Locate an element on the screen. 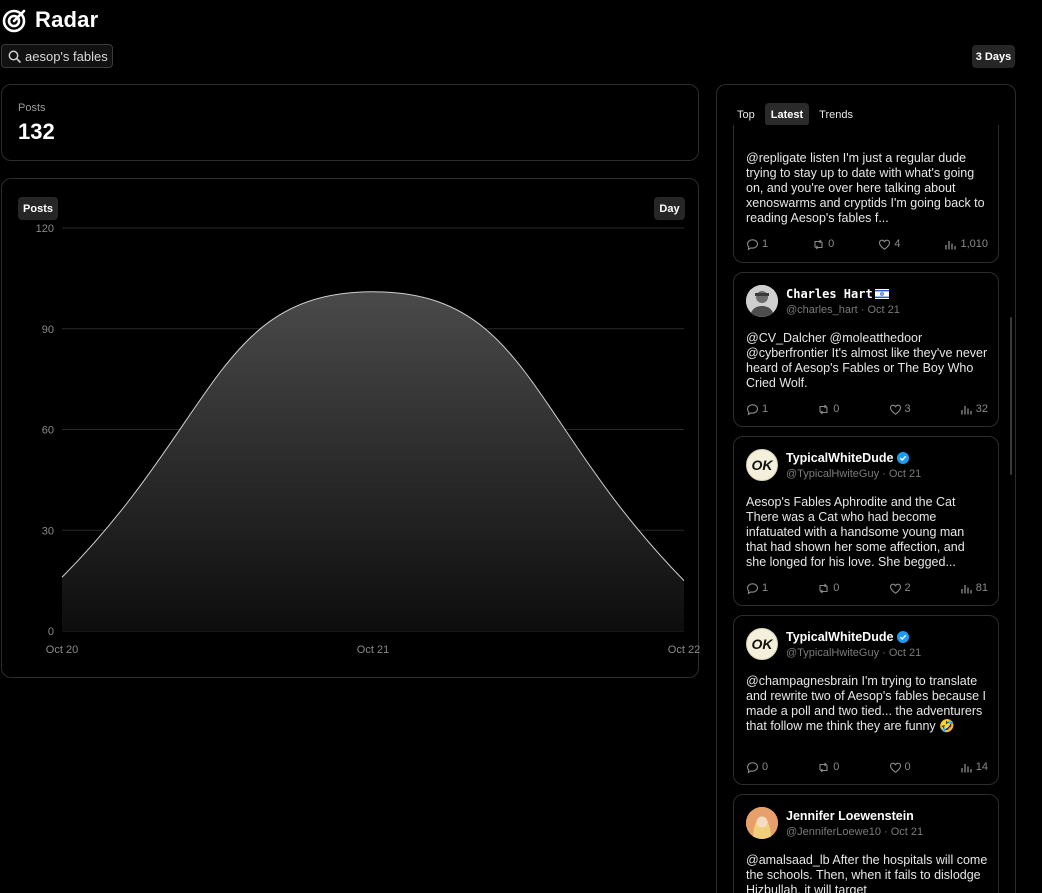  verified-badge-icon is located at coordinates (903, 636).